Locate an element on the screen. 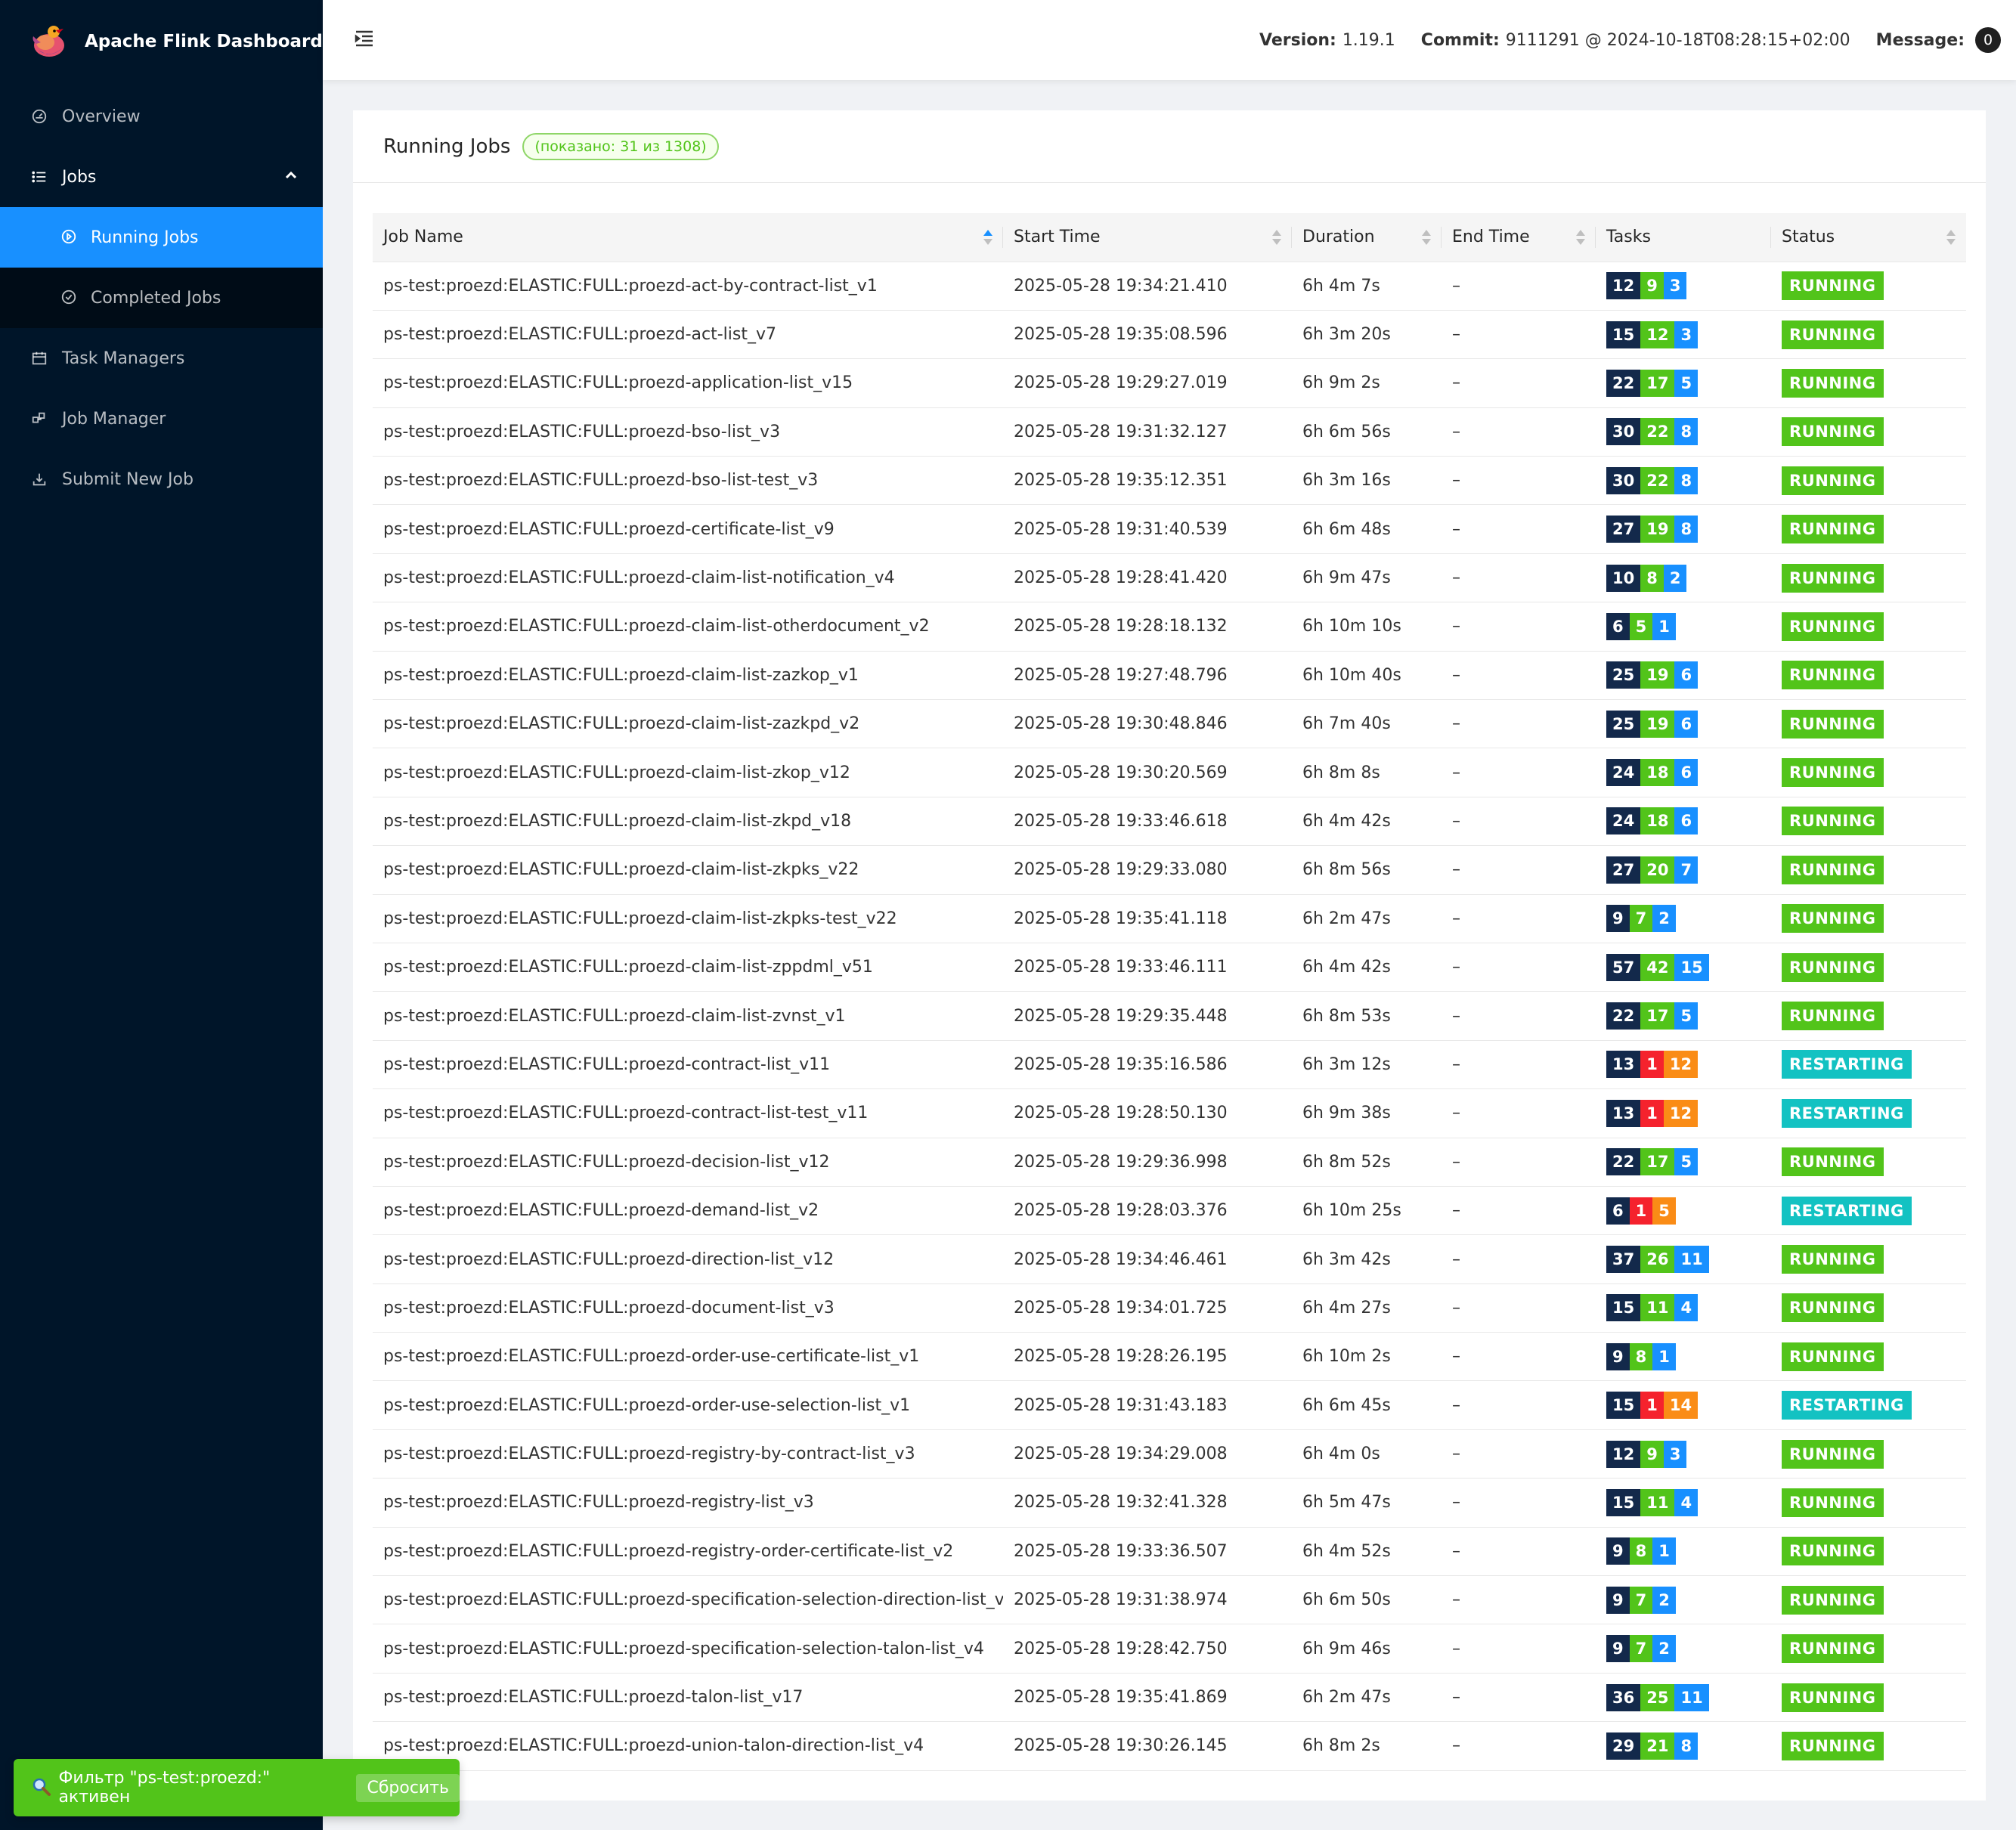 This screenshot has width=2016, height=1830. nav-overview: Overview is located at coordinates (161, 116).